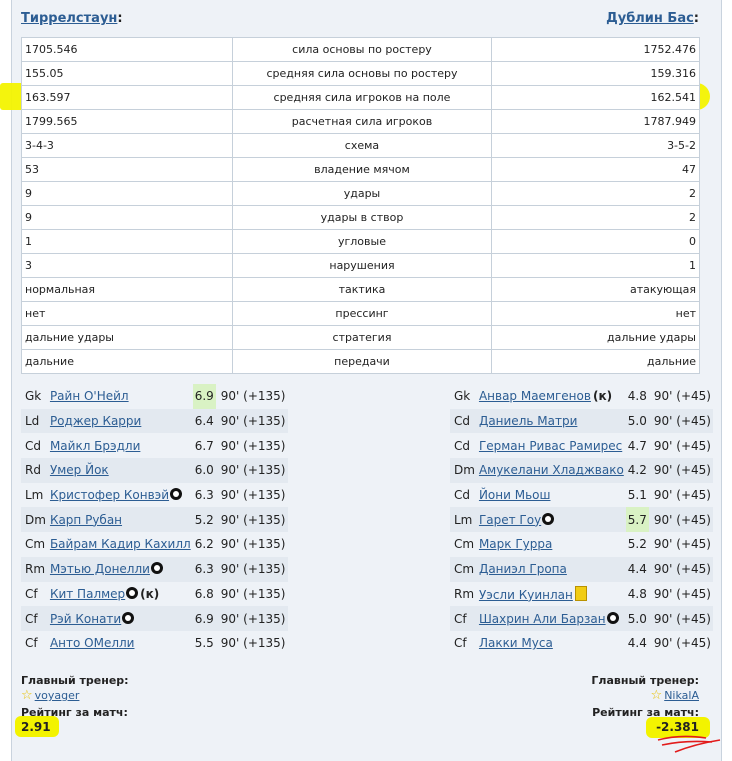  Describe the element at coordinates (595, 97) in the screenshot. I see `away-stat-value: 162.541` at that location.